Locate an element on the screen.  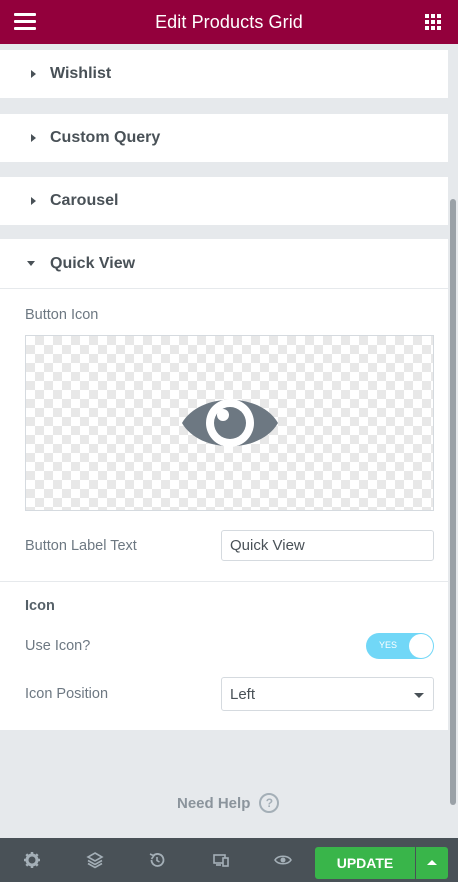
update-options-button is located at coordinates (432, 863).